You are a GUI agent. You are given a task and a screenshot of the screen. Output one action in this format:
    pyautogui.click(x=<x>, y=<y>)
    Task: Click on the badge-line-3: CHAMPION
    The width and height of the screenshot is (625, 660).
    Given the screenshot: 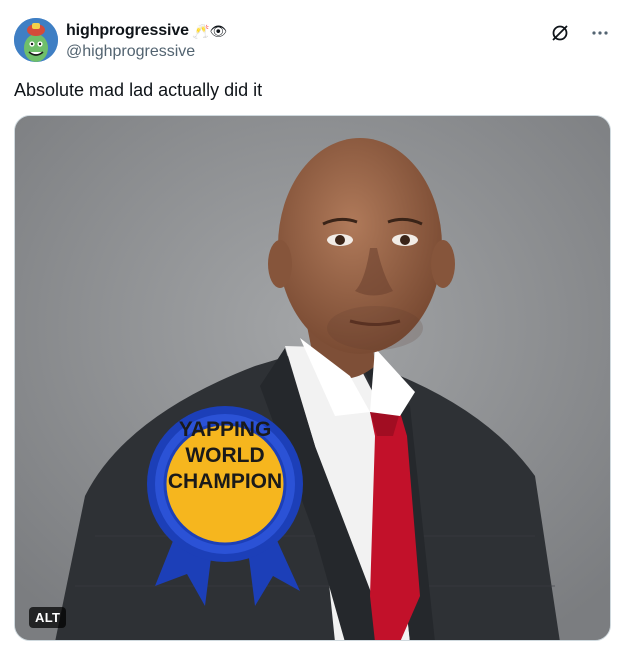 What is the action you would take?
    pyautogui.click(x=225, y=481)
    